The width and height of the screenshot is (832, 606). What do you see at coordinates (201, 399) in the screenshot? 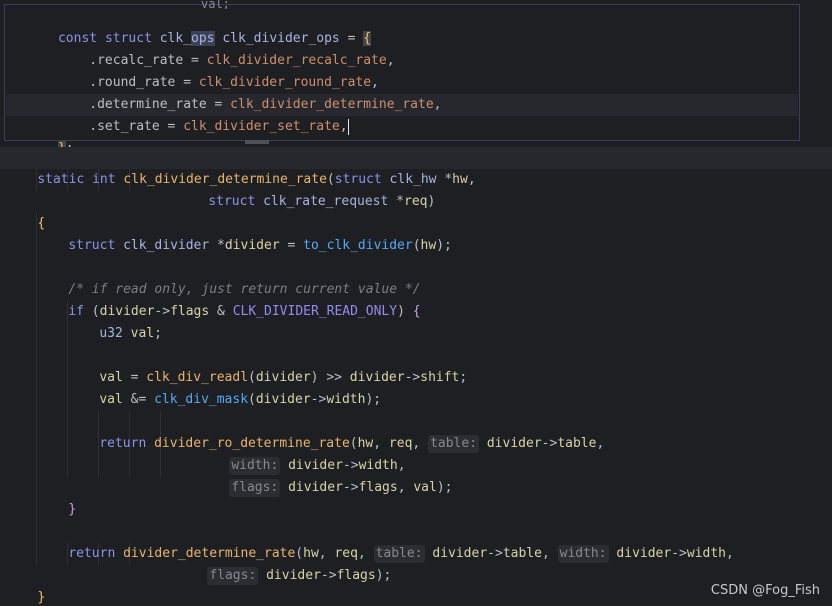
I see `code-token: clk_div_mask` at bounding box center [201, 399].